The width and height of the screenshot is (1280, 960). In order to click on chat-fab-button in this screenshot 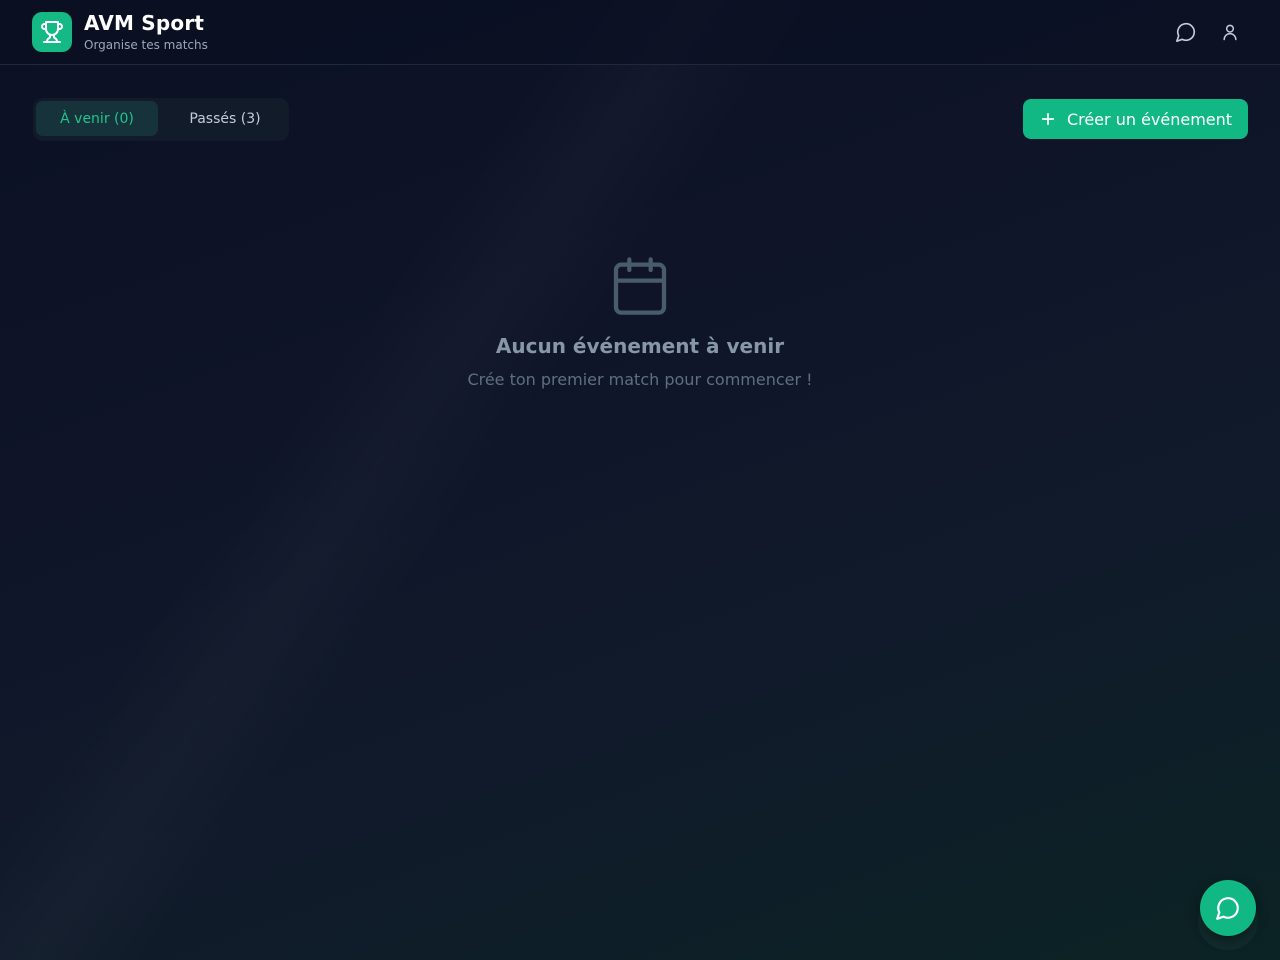, I will do `click(1228, 908)`.